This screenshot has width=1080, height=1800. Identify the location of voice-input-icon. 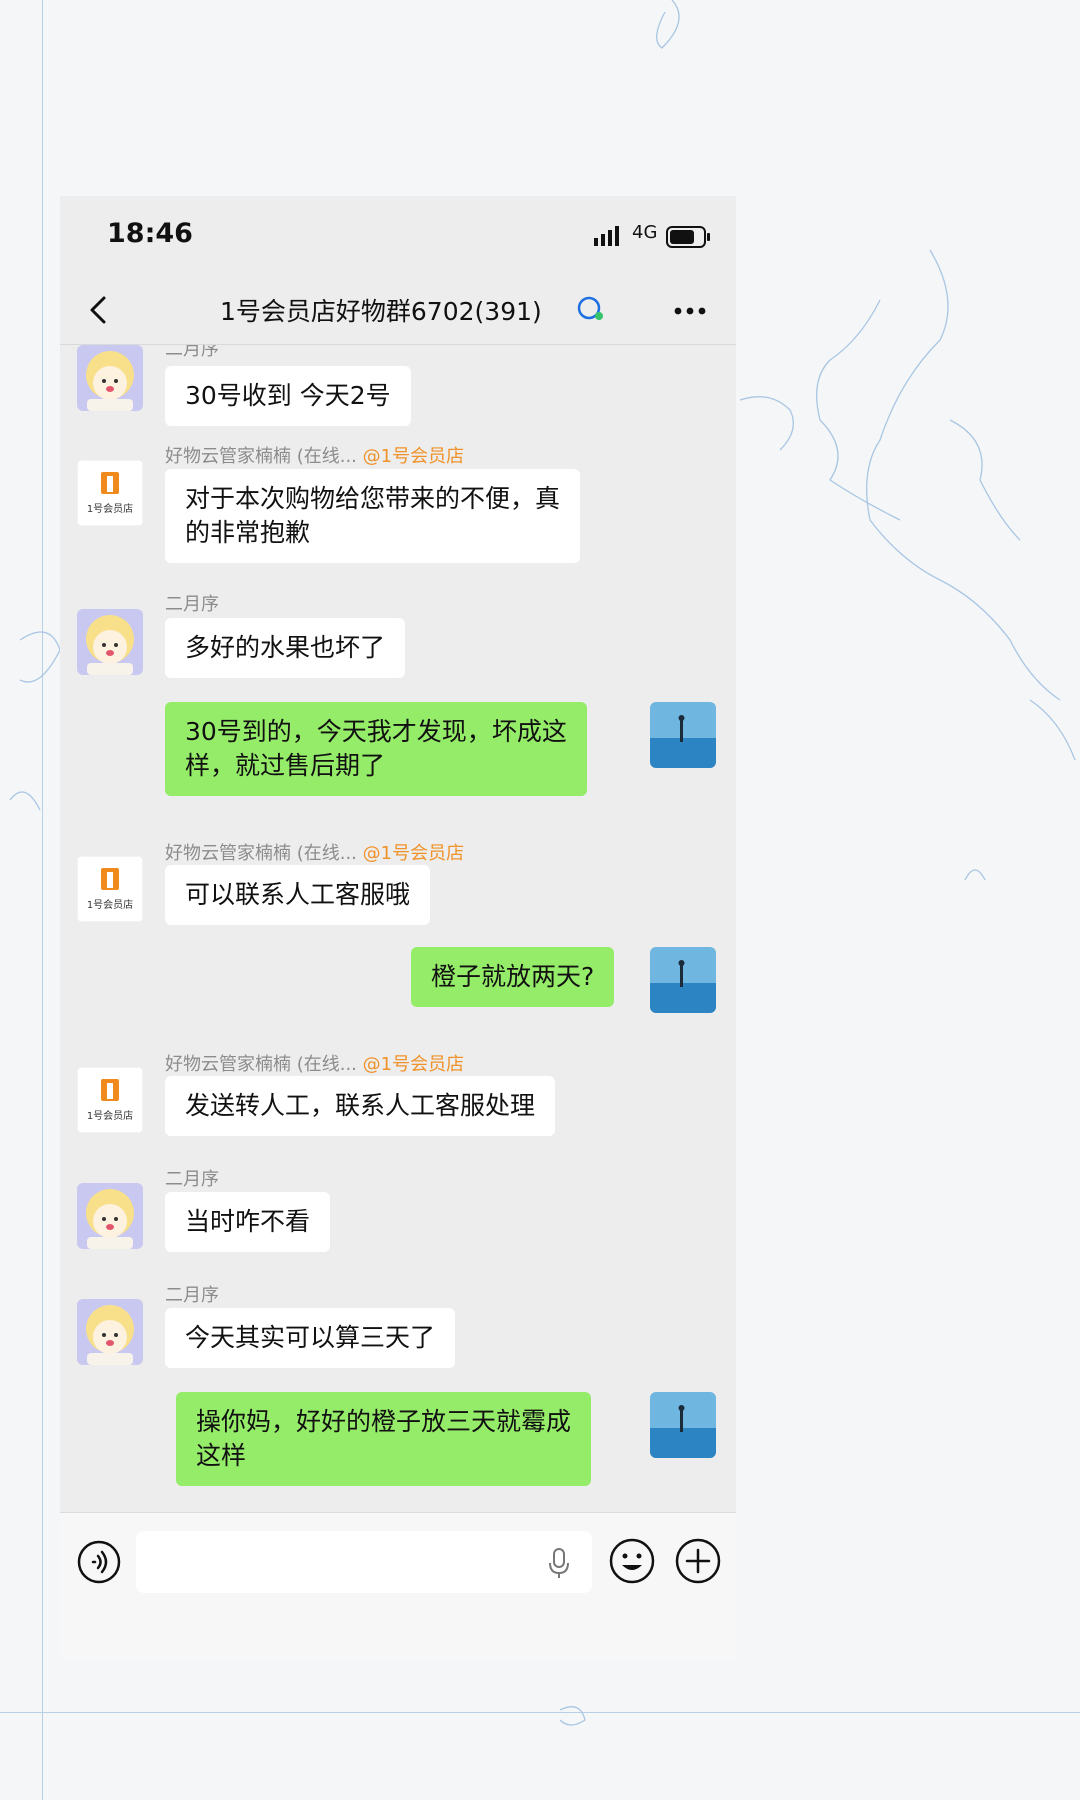
(99, 1562).